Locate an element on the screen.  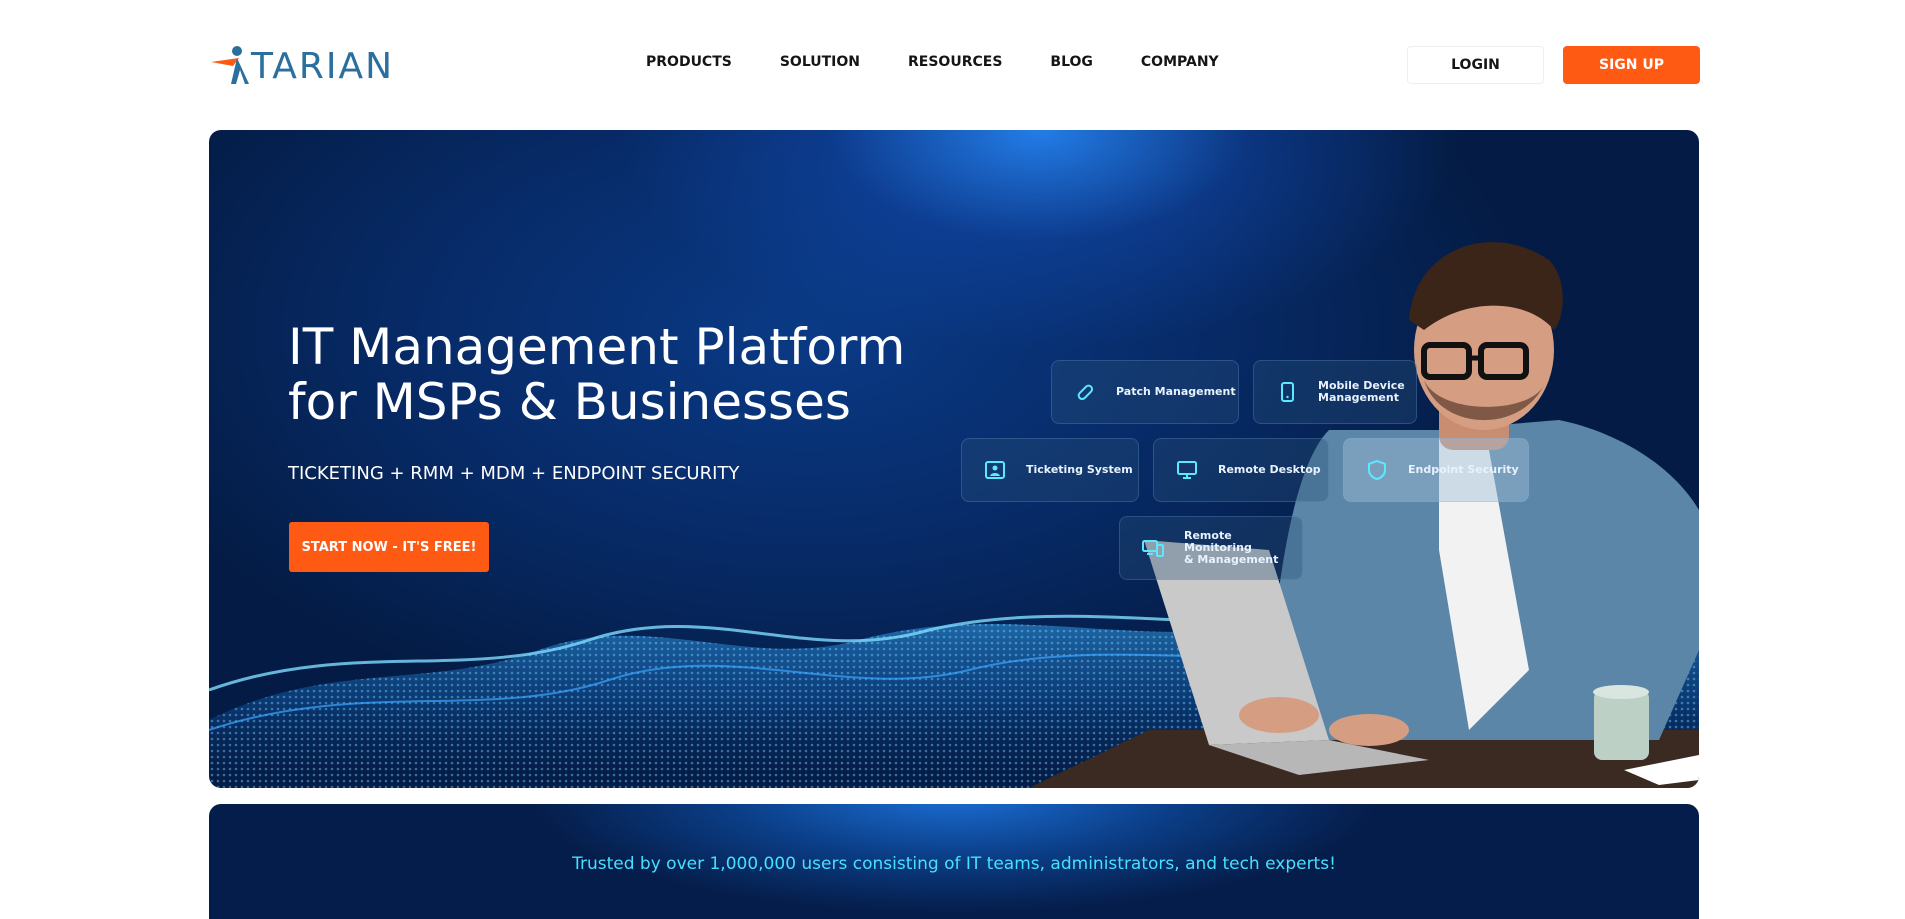
devices-icon is located at coordinates (1153, 548).